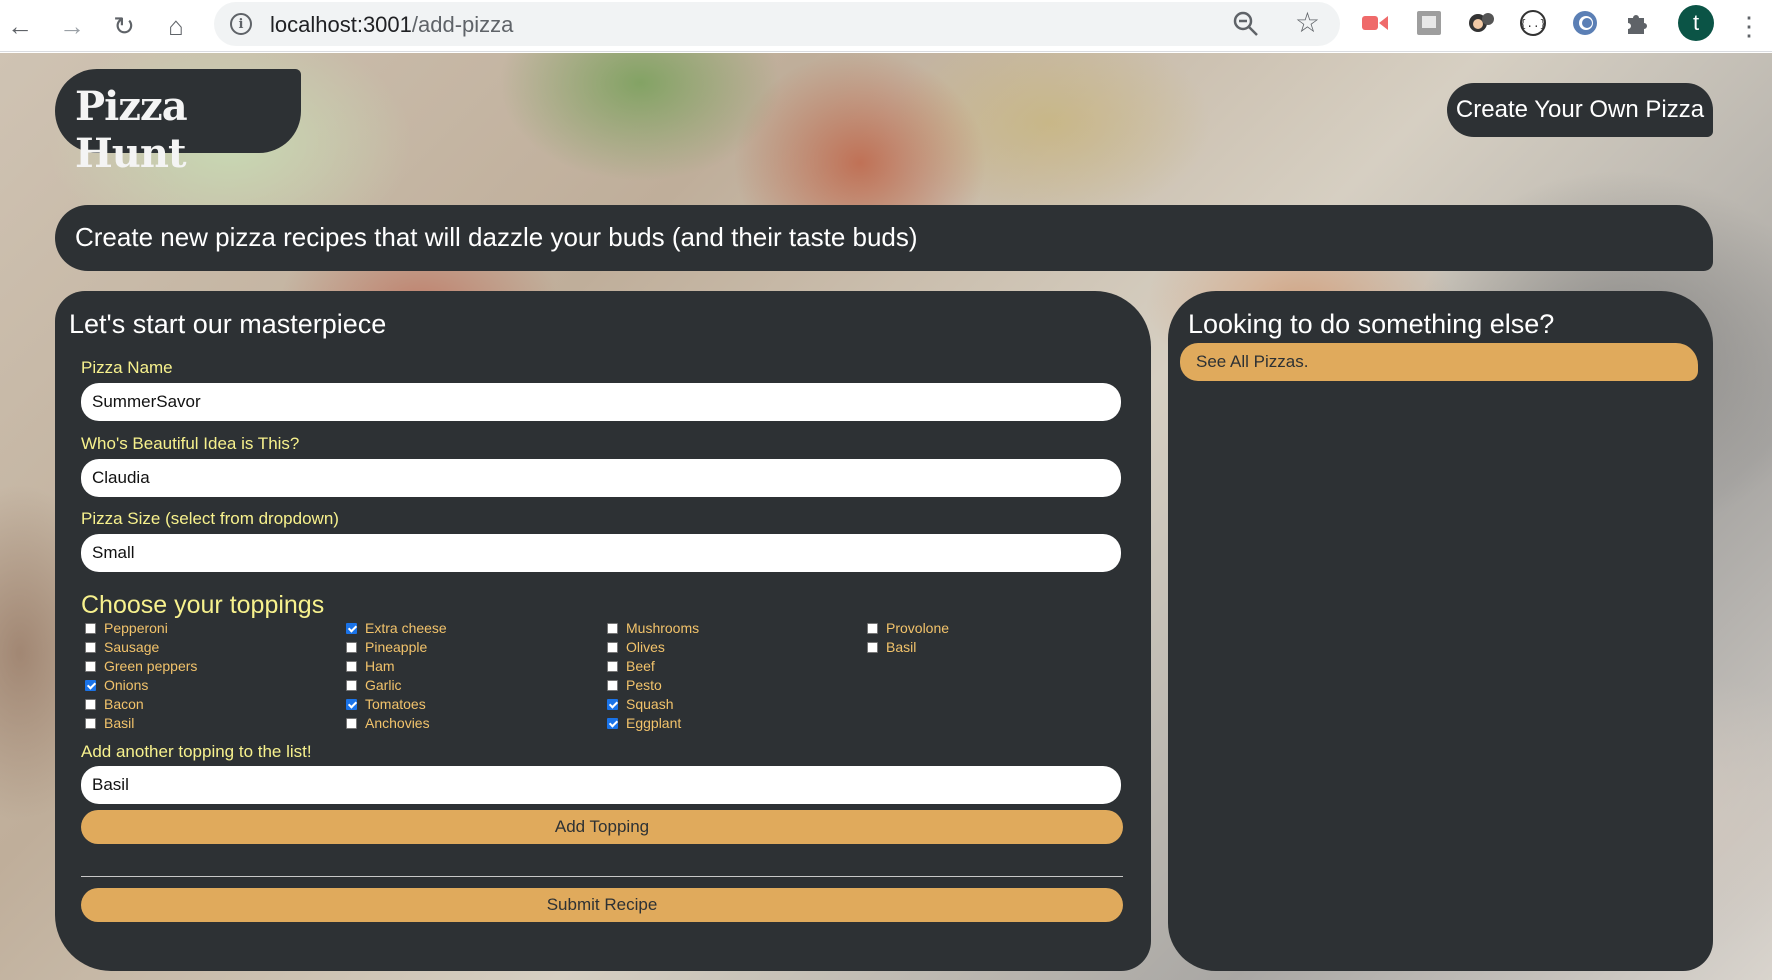 This screenshot has width=1772, height=980. I want to click on topping-label: Squash, so click(650, 704).